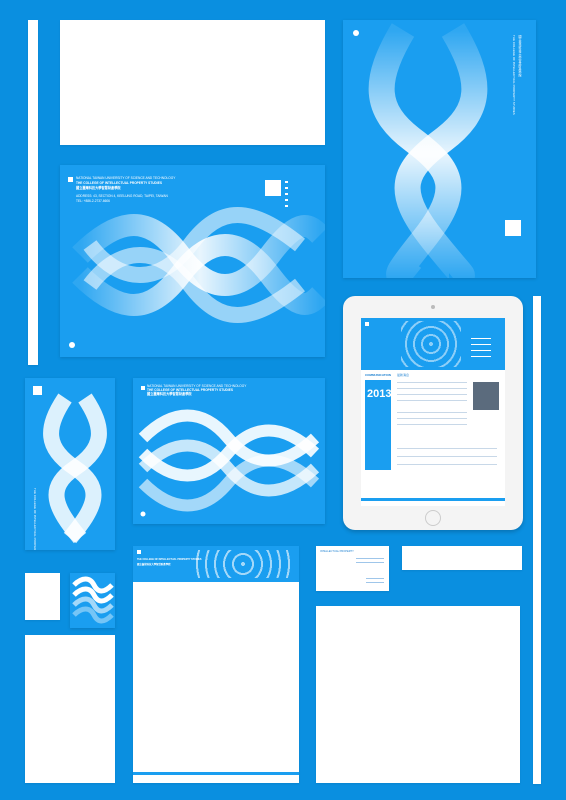  I want to click on letterhead-college-zh: 國立臺灣科技大學智慧財產學院, so click(154, 564).